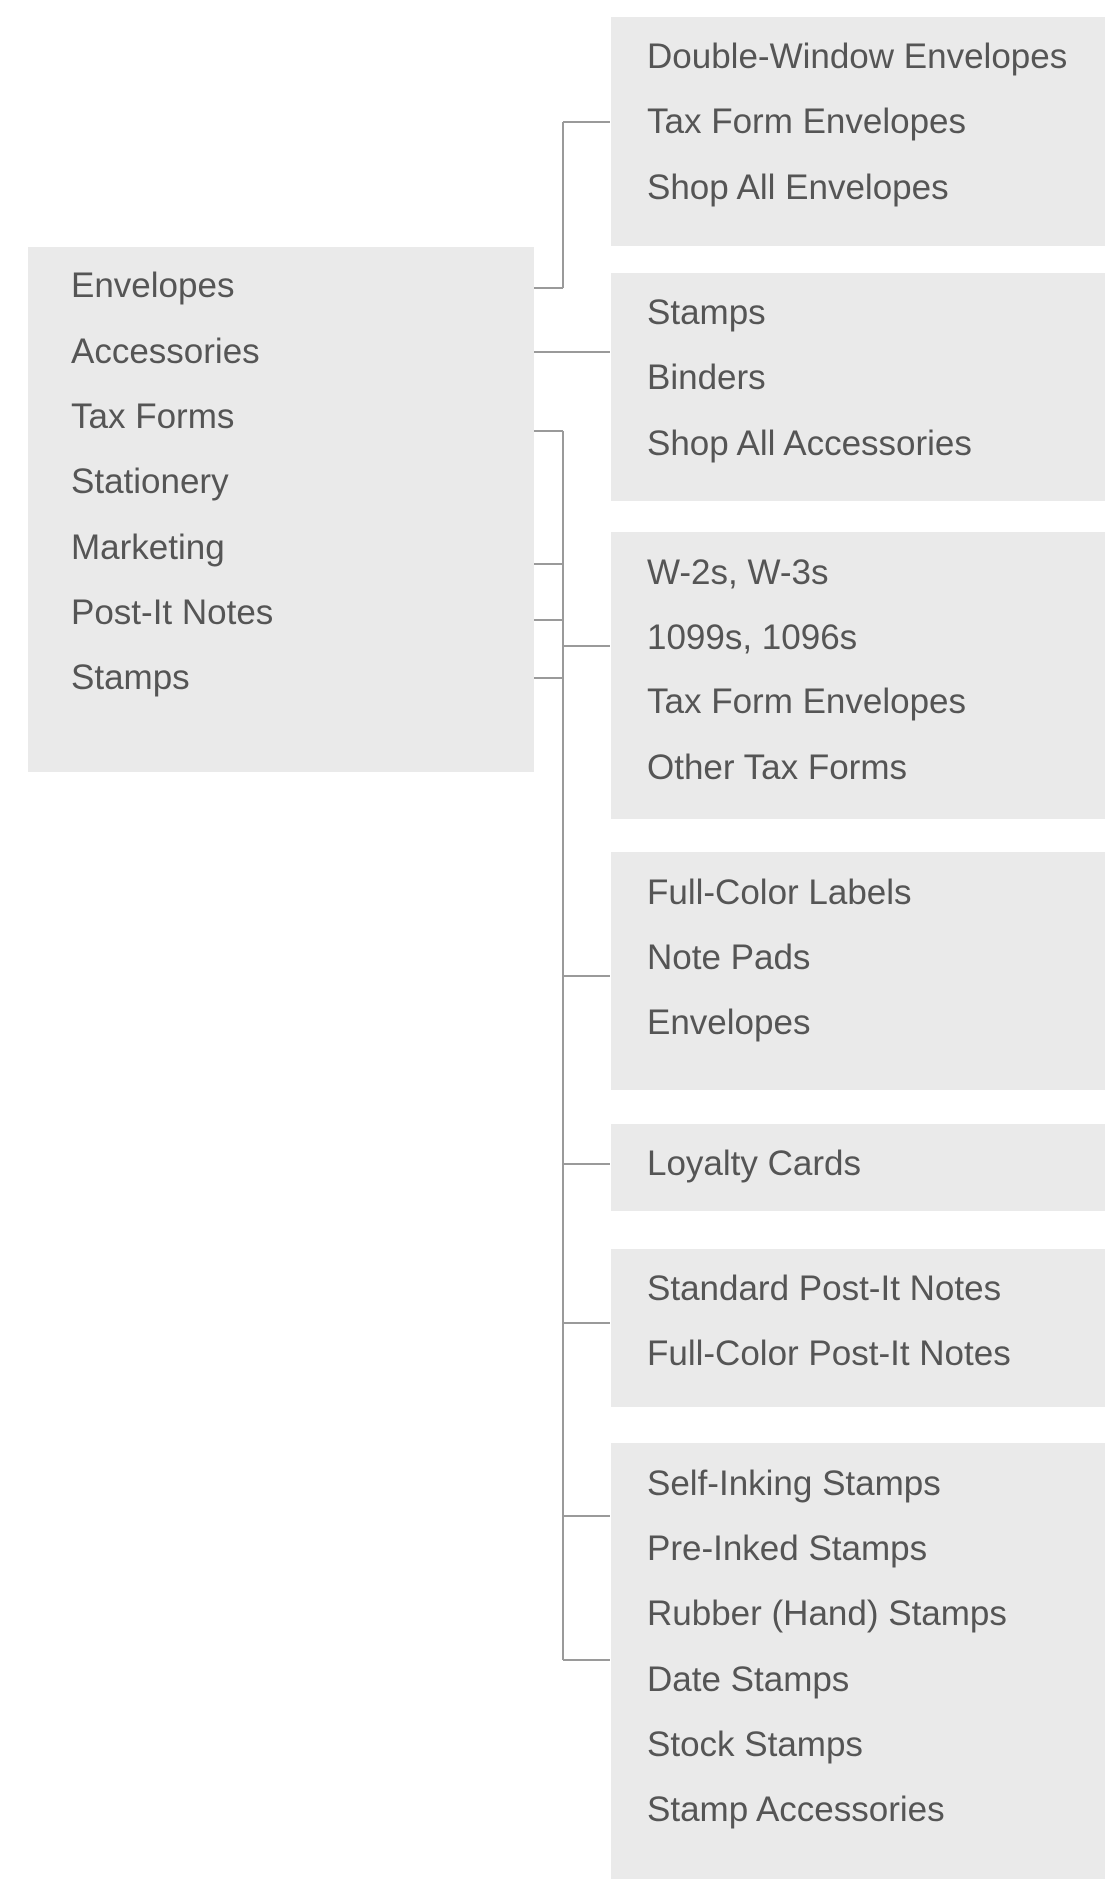  What do you see at coordinates (706, 313) in the screenshot?
I see `submenu-item-stamps: Stamps` at bounding box center [706, 313].